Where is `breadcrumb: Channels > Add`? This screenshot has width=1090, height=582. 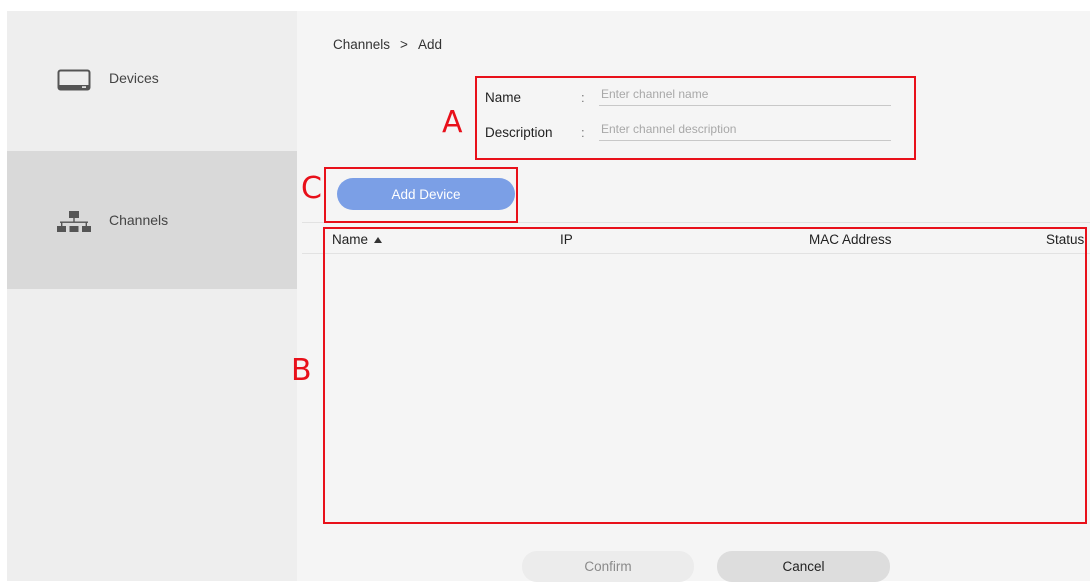
breadcrumb: Channels > Add is located at coordinates (387, 44).